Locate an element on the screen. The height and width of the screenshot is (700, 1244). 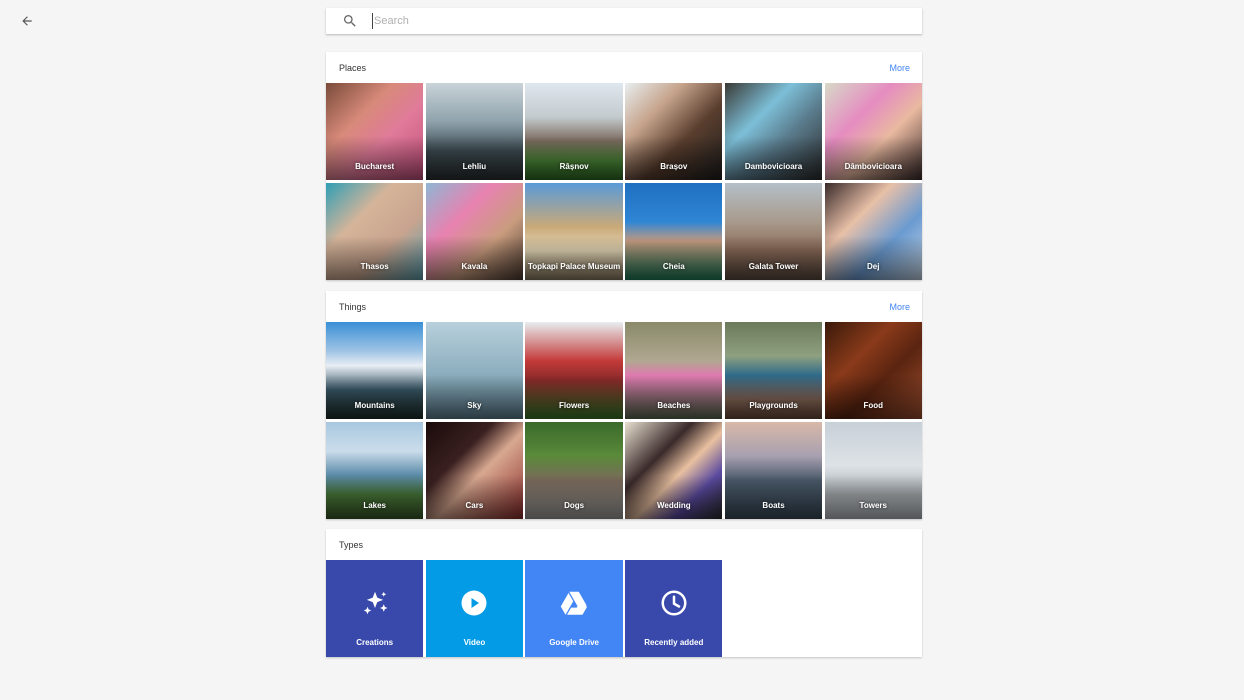
place-tile-lehliu: Lehliu is located at coordinates (474, 131).